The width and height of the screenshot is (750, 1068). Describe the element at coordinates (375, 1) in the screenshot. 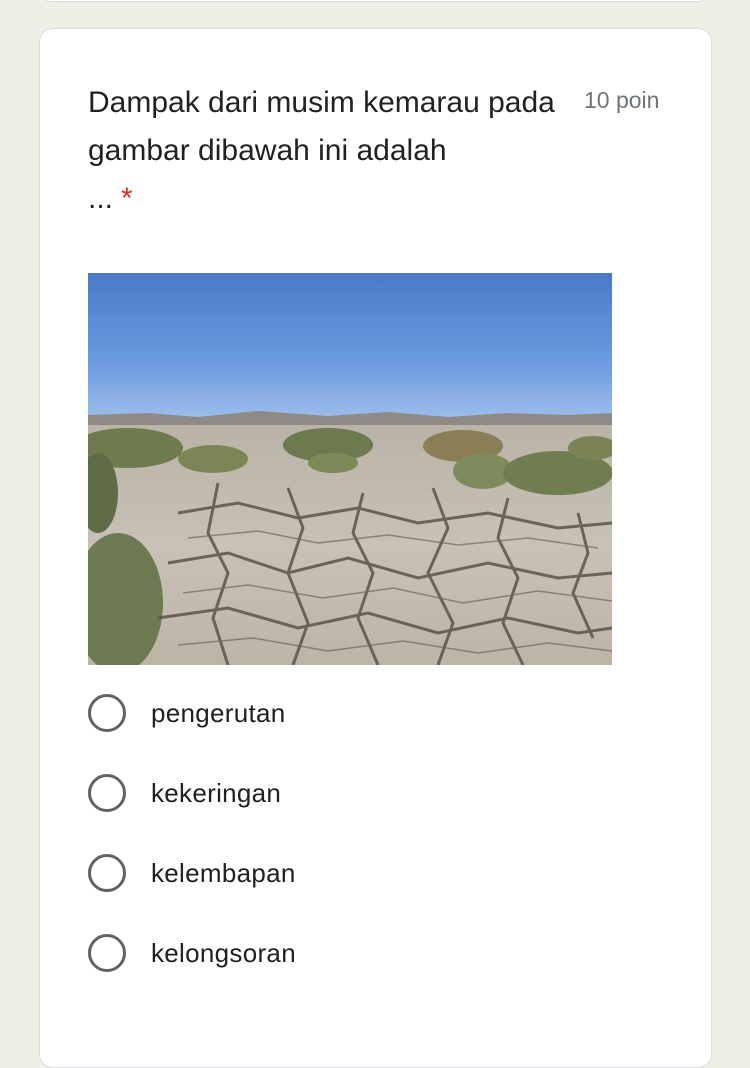

I see `previous-question-card` at that location.